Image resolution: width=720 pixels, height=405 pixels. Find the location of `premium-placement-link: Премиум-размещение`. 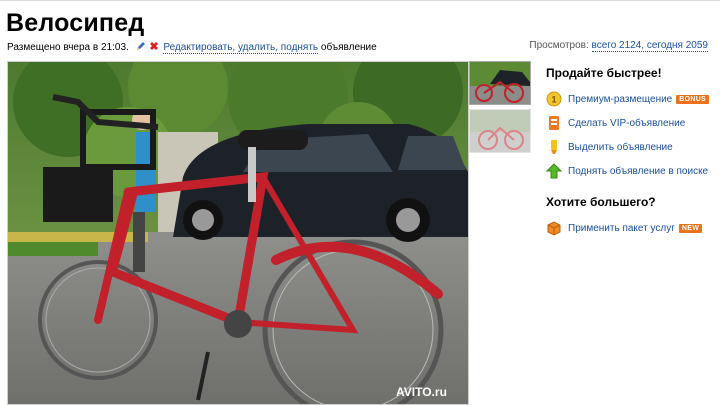

premium-placement-link: Премиум-размещение is located at coordinates (620, 99).